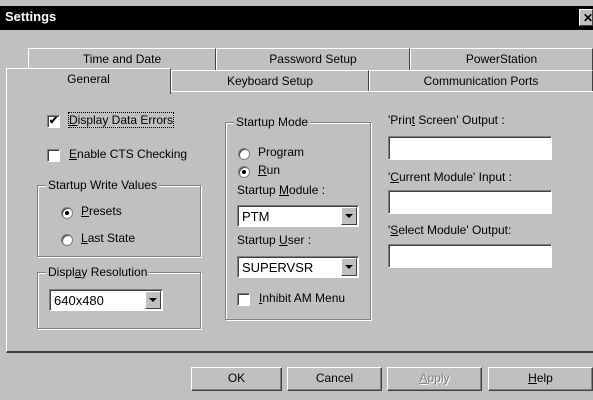 The width and height of the screenshot is (593, 400). I want to click on help-button: Help, so click(540, 379).